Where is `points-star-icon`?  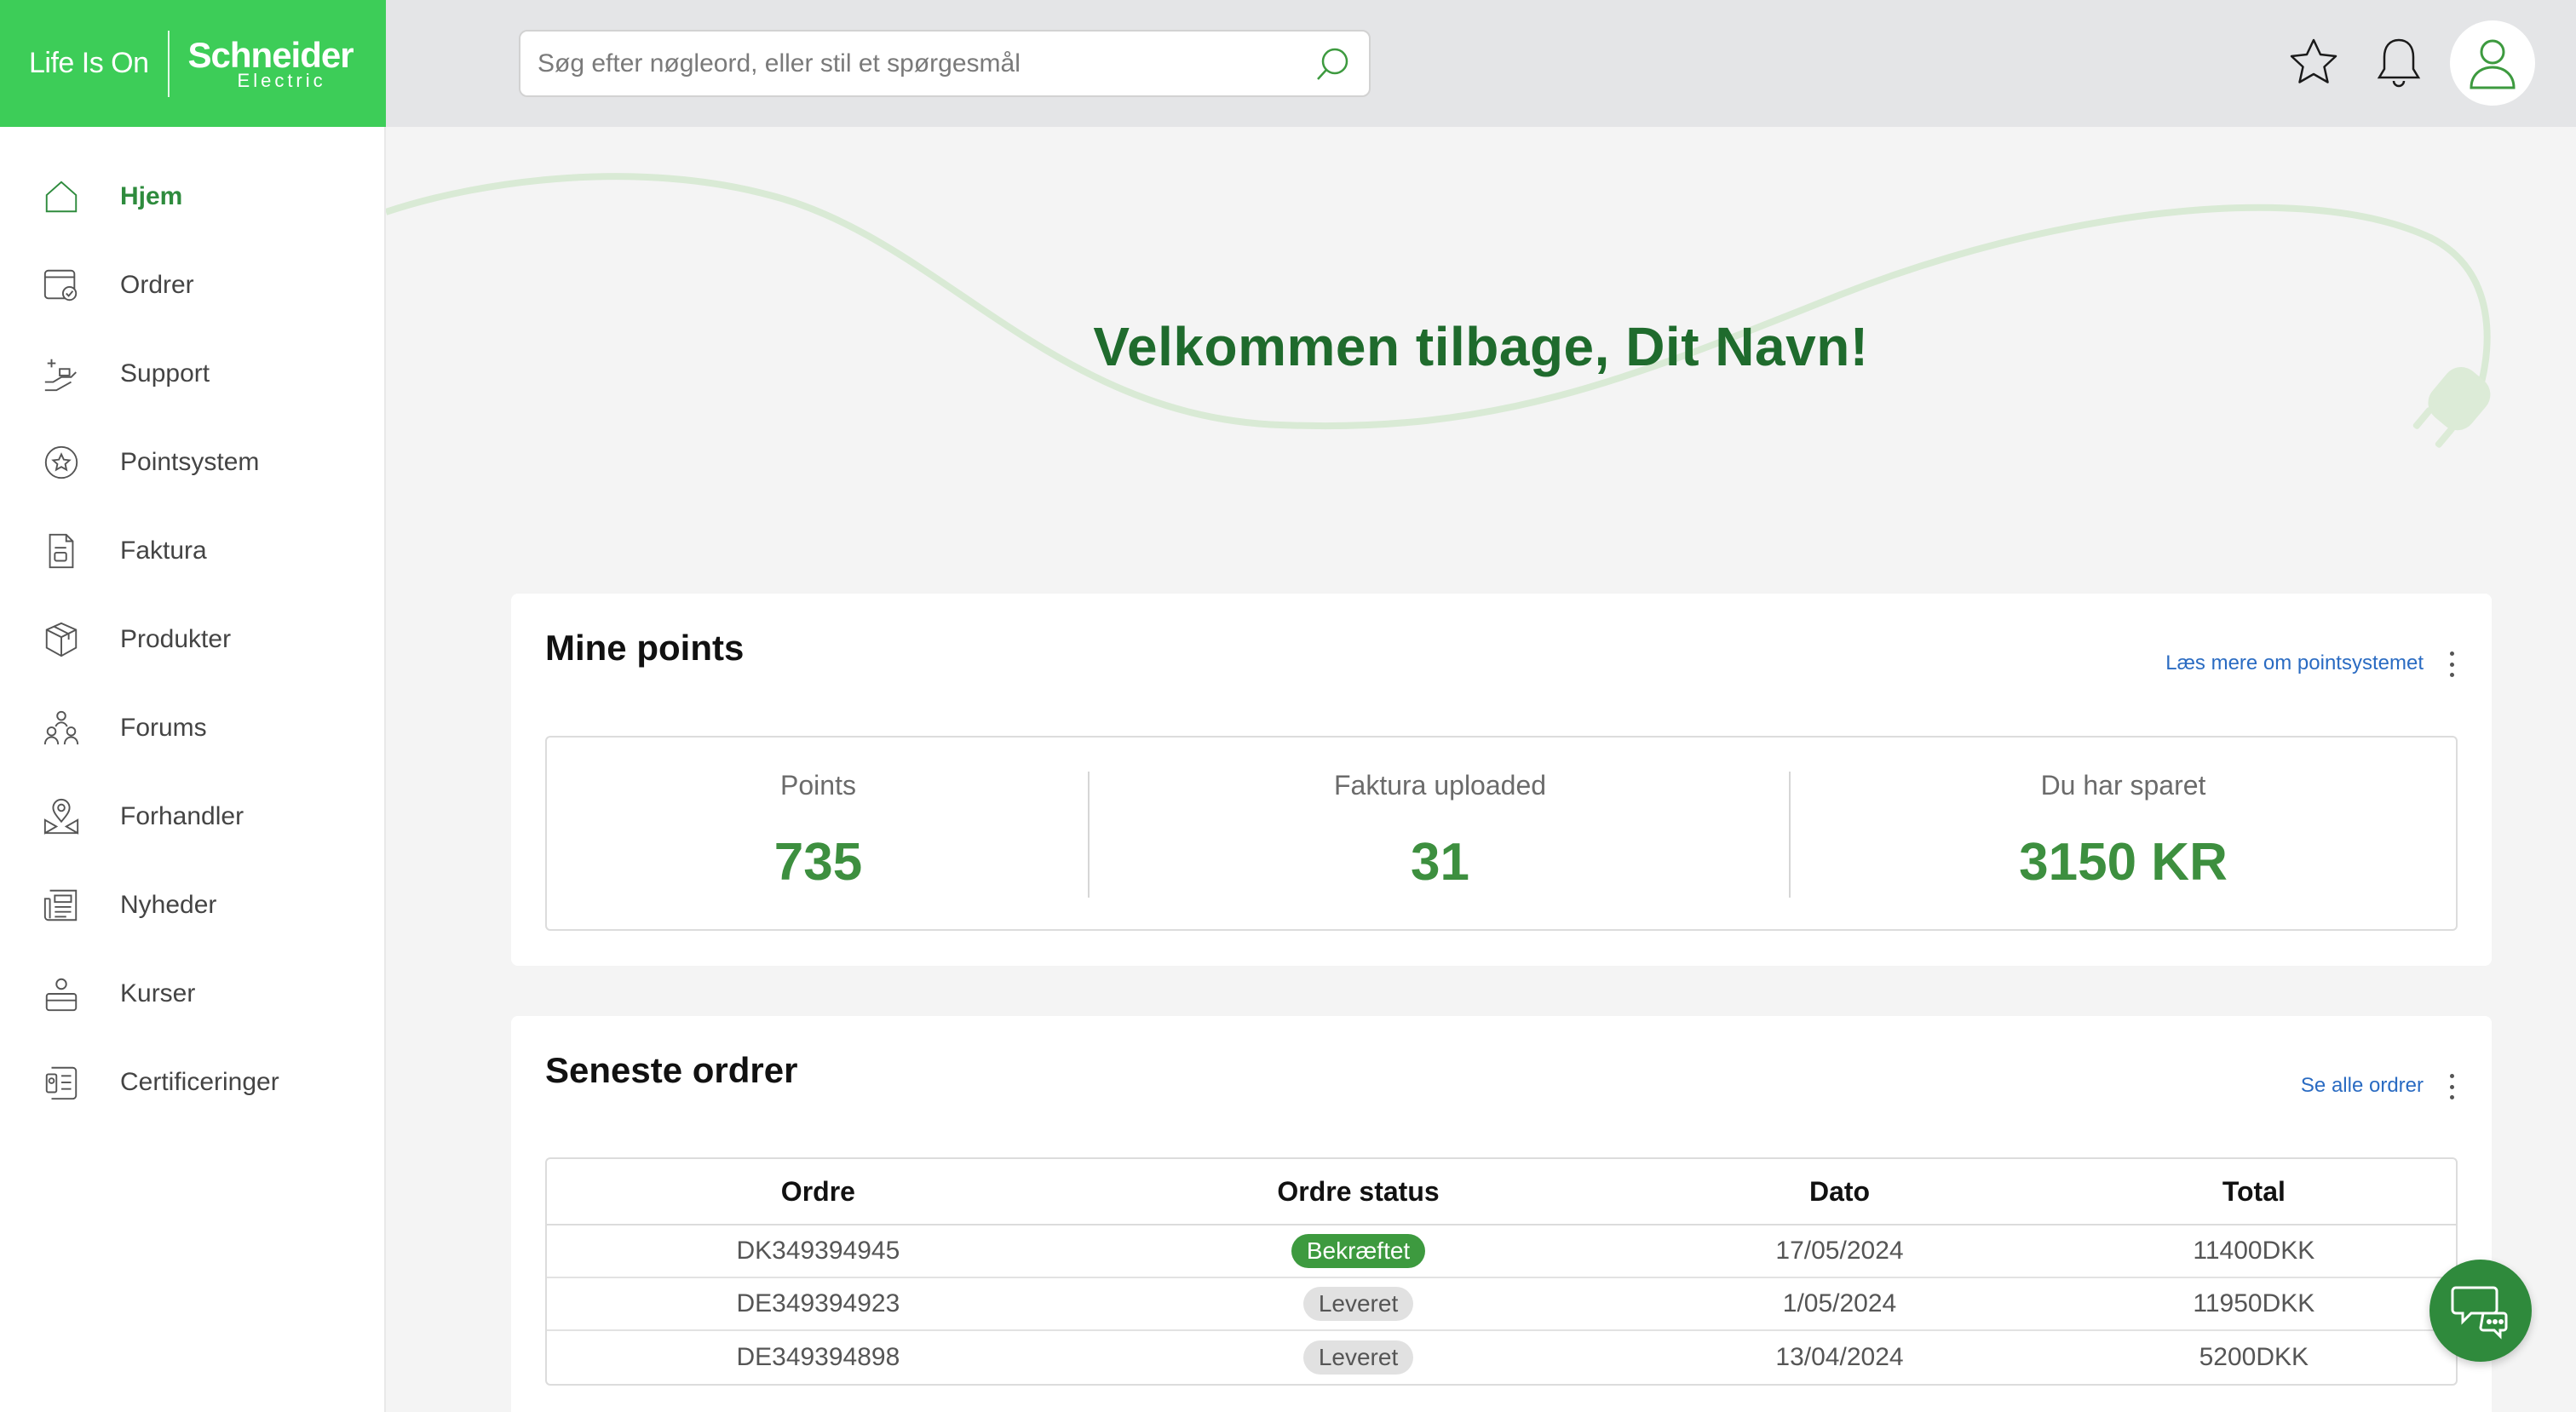 points-star-icon is located at coordinates (61, 462).